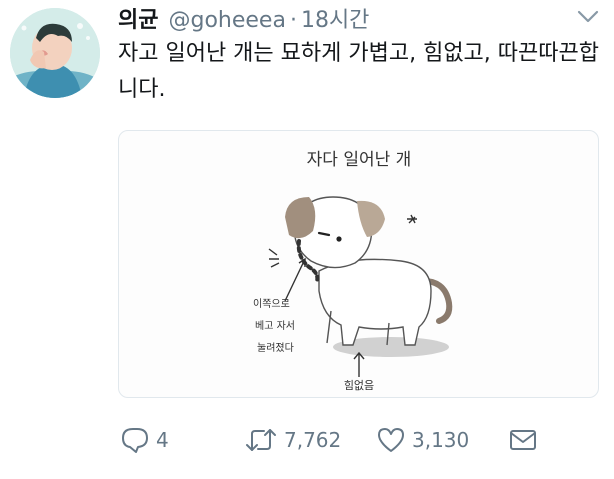 Image resolution: width=614 pixels, height=479 pixels. What do you see at coordinates (441, 440) in the screenshot?
I see `like-count: 3,130` at bounding box center [441, 440].